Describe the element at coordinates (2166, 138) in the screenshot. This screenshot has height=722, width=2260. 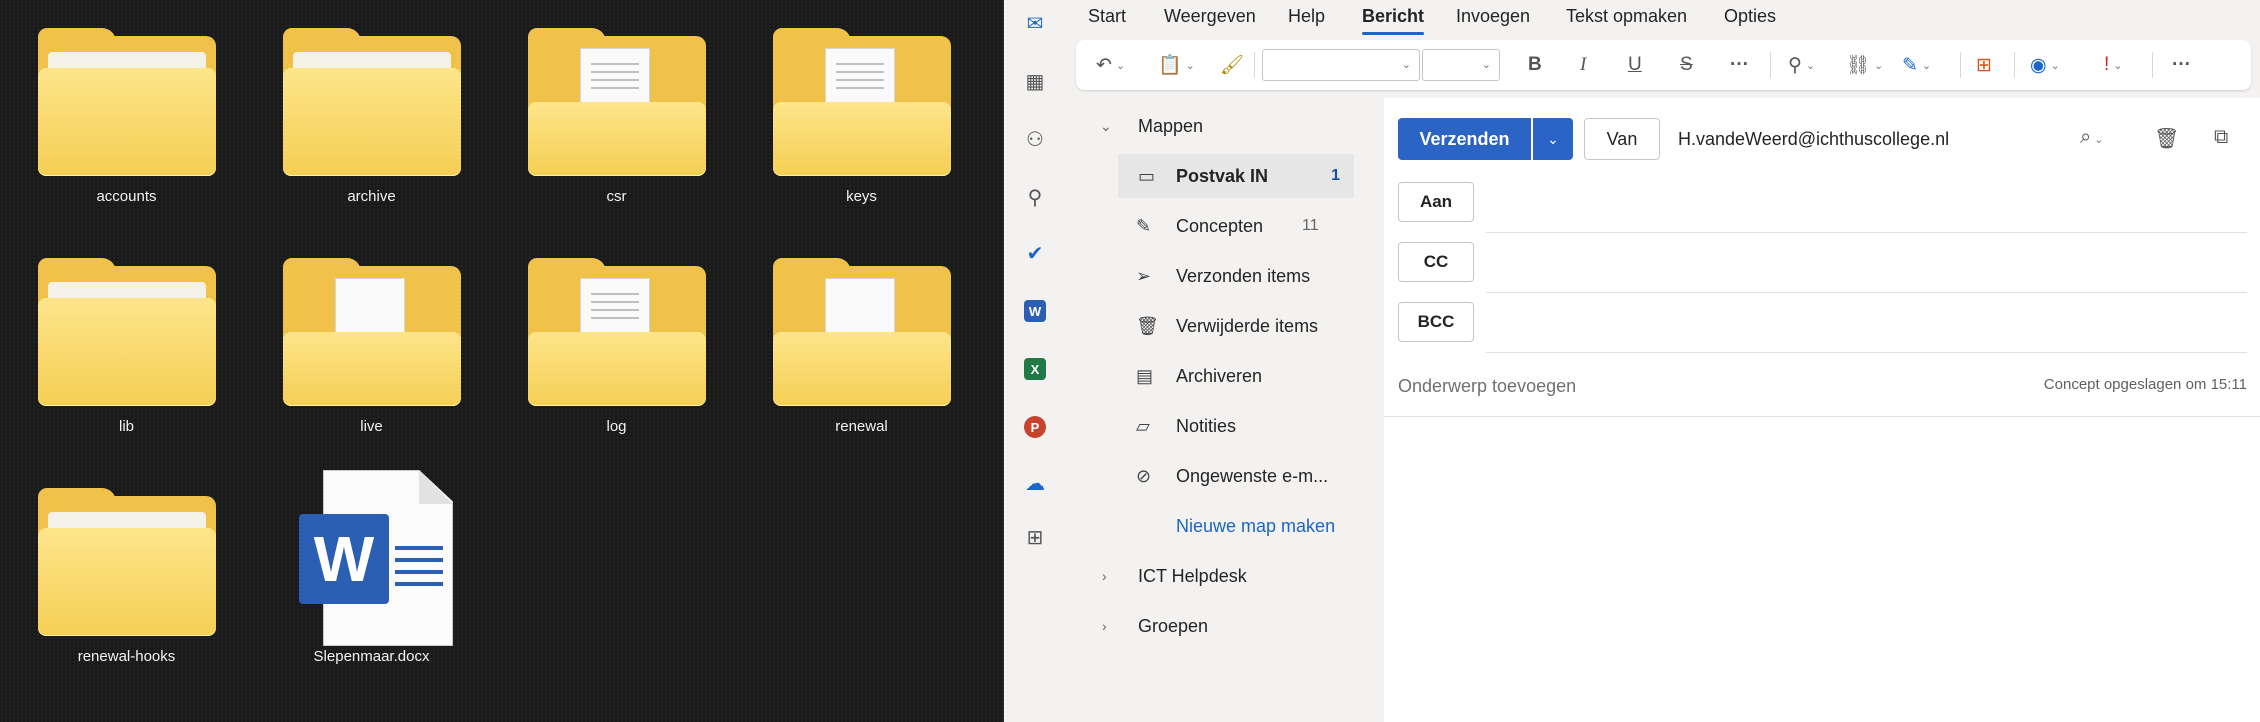
I see `discard-icon: 🗑` at that location.